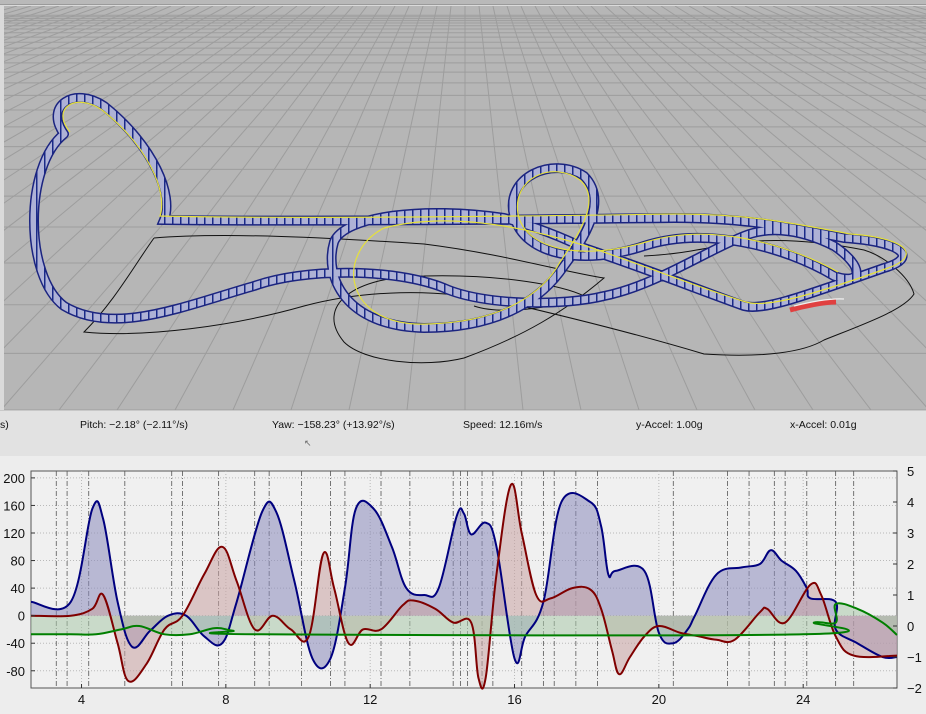 This screenshot has height=714, width=926. Describe the element at coordinates (134, 425) in the screenshot. I see `pitch-readout: Pitch: −2.18° (−2.11°/s)` at that location.